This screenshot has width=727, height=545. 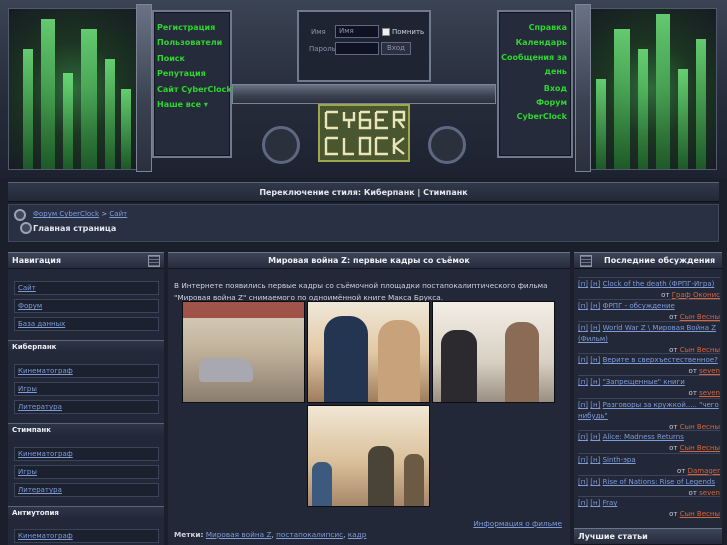 What do you see at coordinates (66, 214) in the screenshot?
I see `breadcrumb-forum-link: Форум CyberClock` at bounding box center [66, 214].